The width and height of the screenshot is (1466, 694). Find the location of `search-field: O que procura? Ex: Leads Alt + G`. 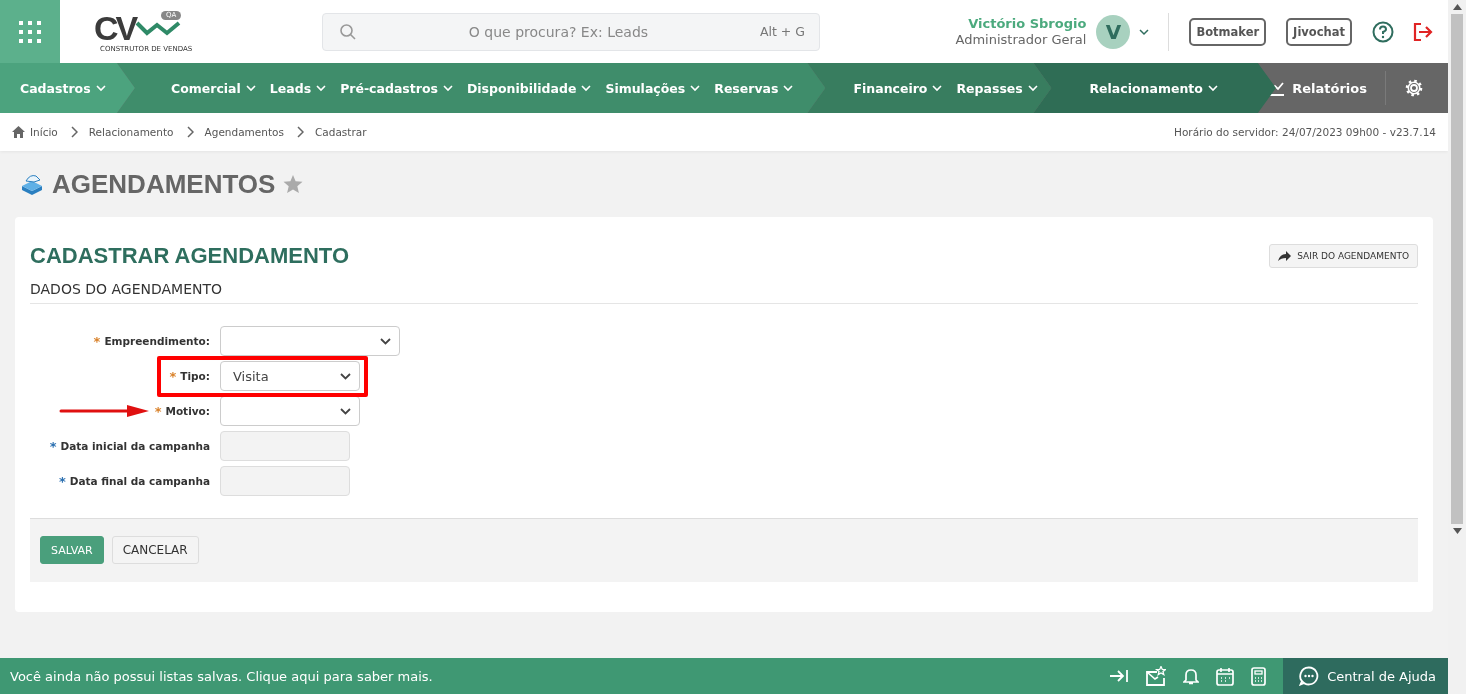

search-field: O que procura? Ex: Leads Alt + G is located at coordinates (571, 31).